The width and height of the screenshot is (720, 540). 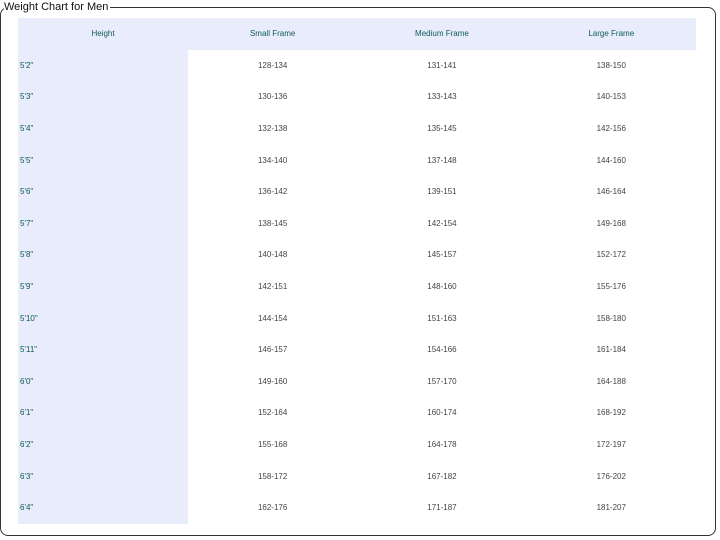 What do you see at coordinates (611, 476) in the screenshot?
I see `cell-large-frame: 176-202` at bounding box center [611, 476].